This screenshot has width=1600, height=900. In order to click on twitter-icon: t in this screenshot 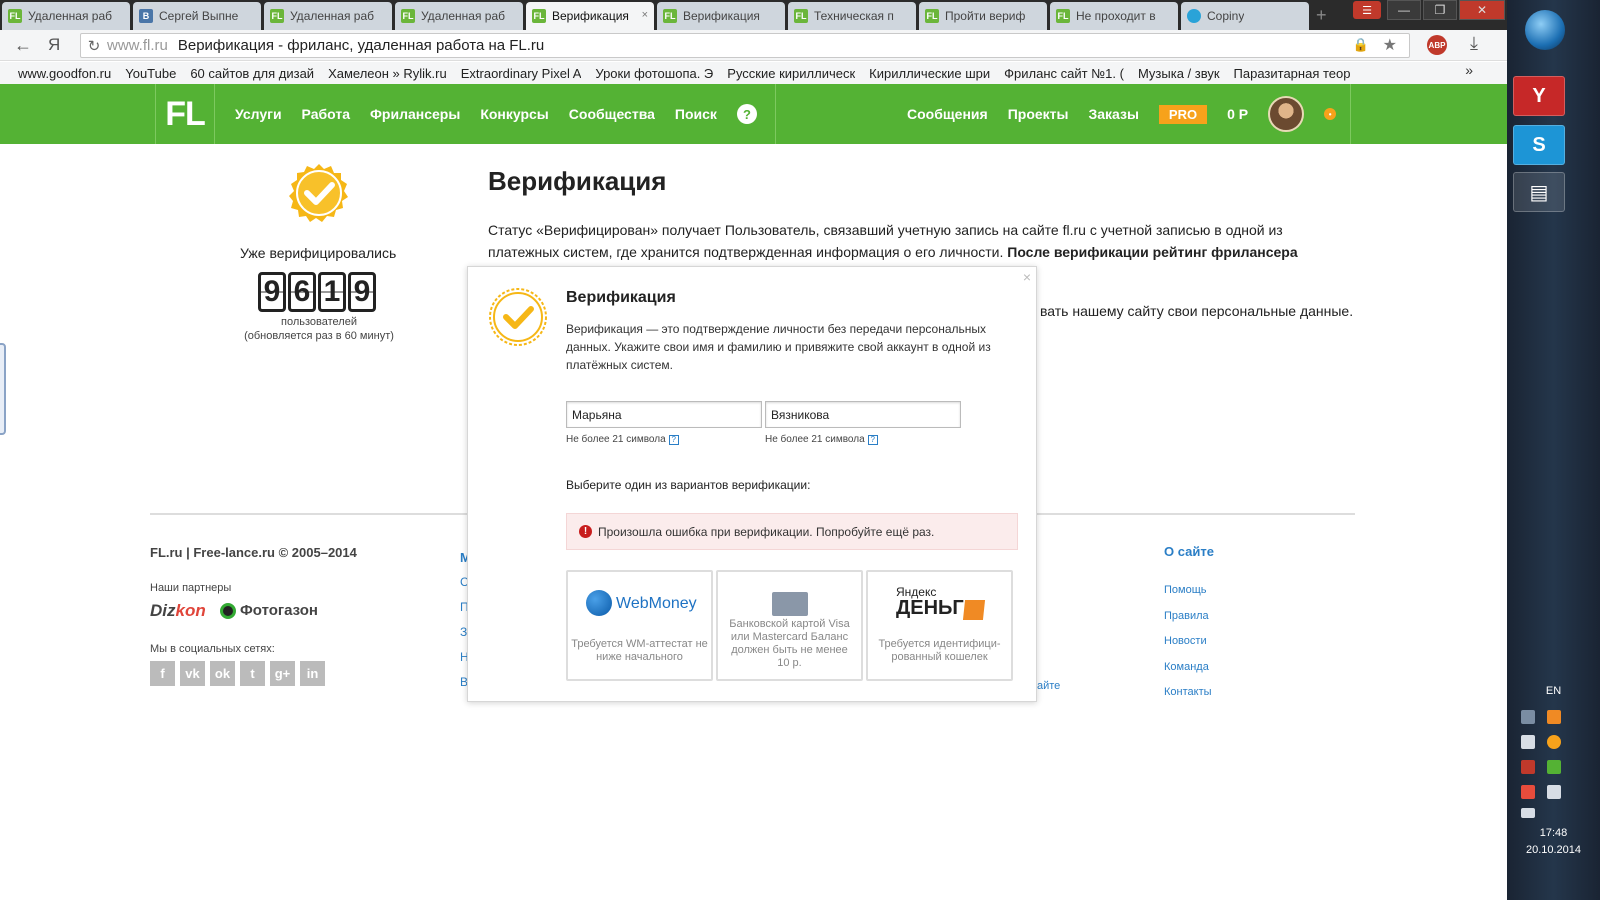, I will do `click(252, 673)`.